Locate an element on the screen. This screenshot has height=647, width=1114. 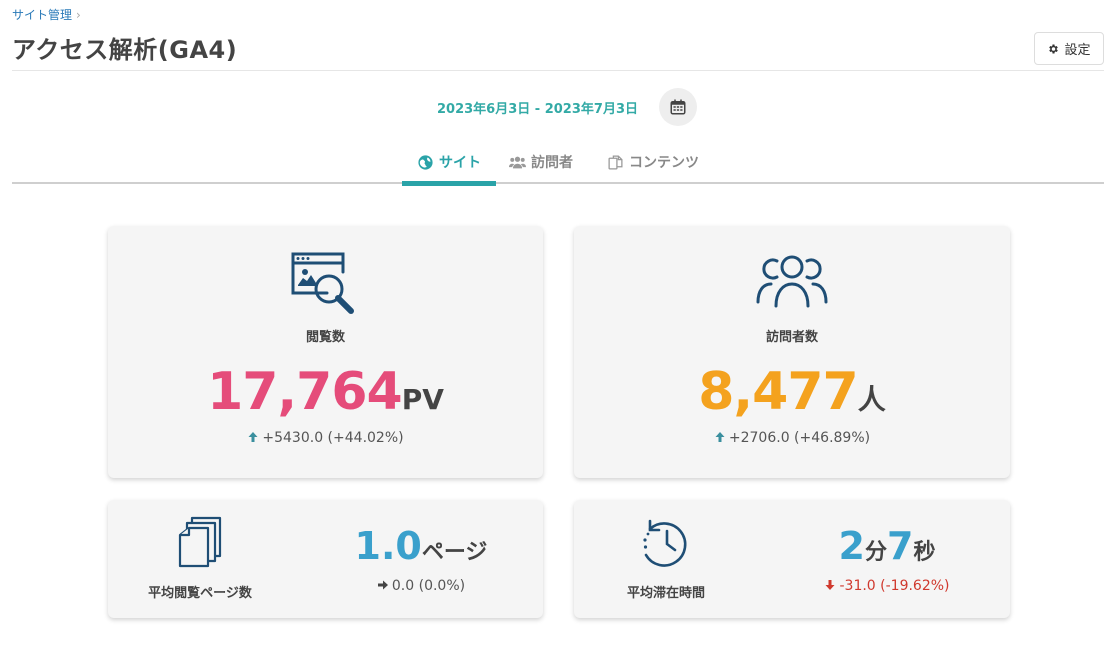
date-range: 2023年6月3日 - 2023年7月3日 is located at coordinates (537, 109).